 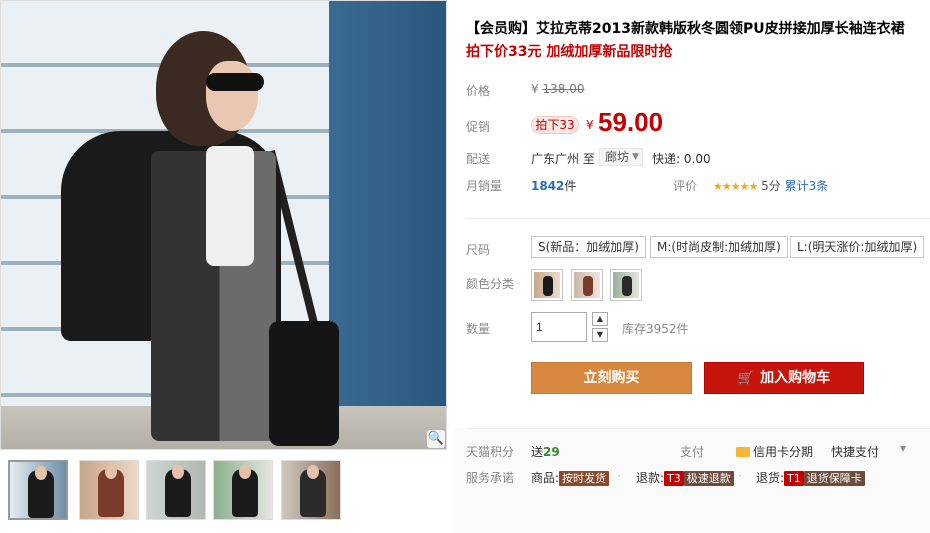 I want to click on shipping-fee: 快递: 0.00, so click(x=681, y=159).